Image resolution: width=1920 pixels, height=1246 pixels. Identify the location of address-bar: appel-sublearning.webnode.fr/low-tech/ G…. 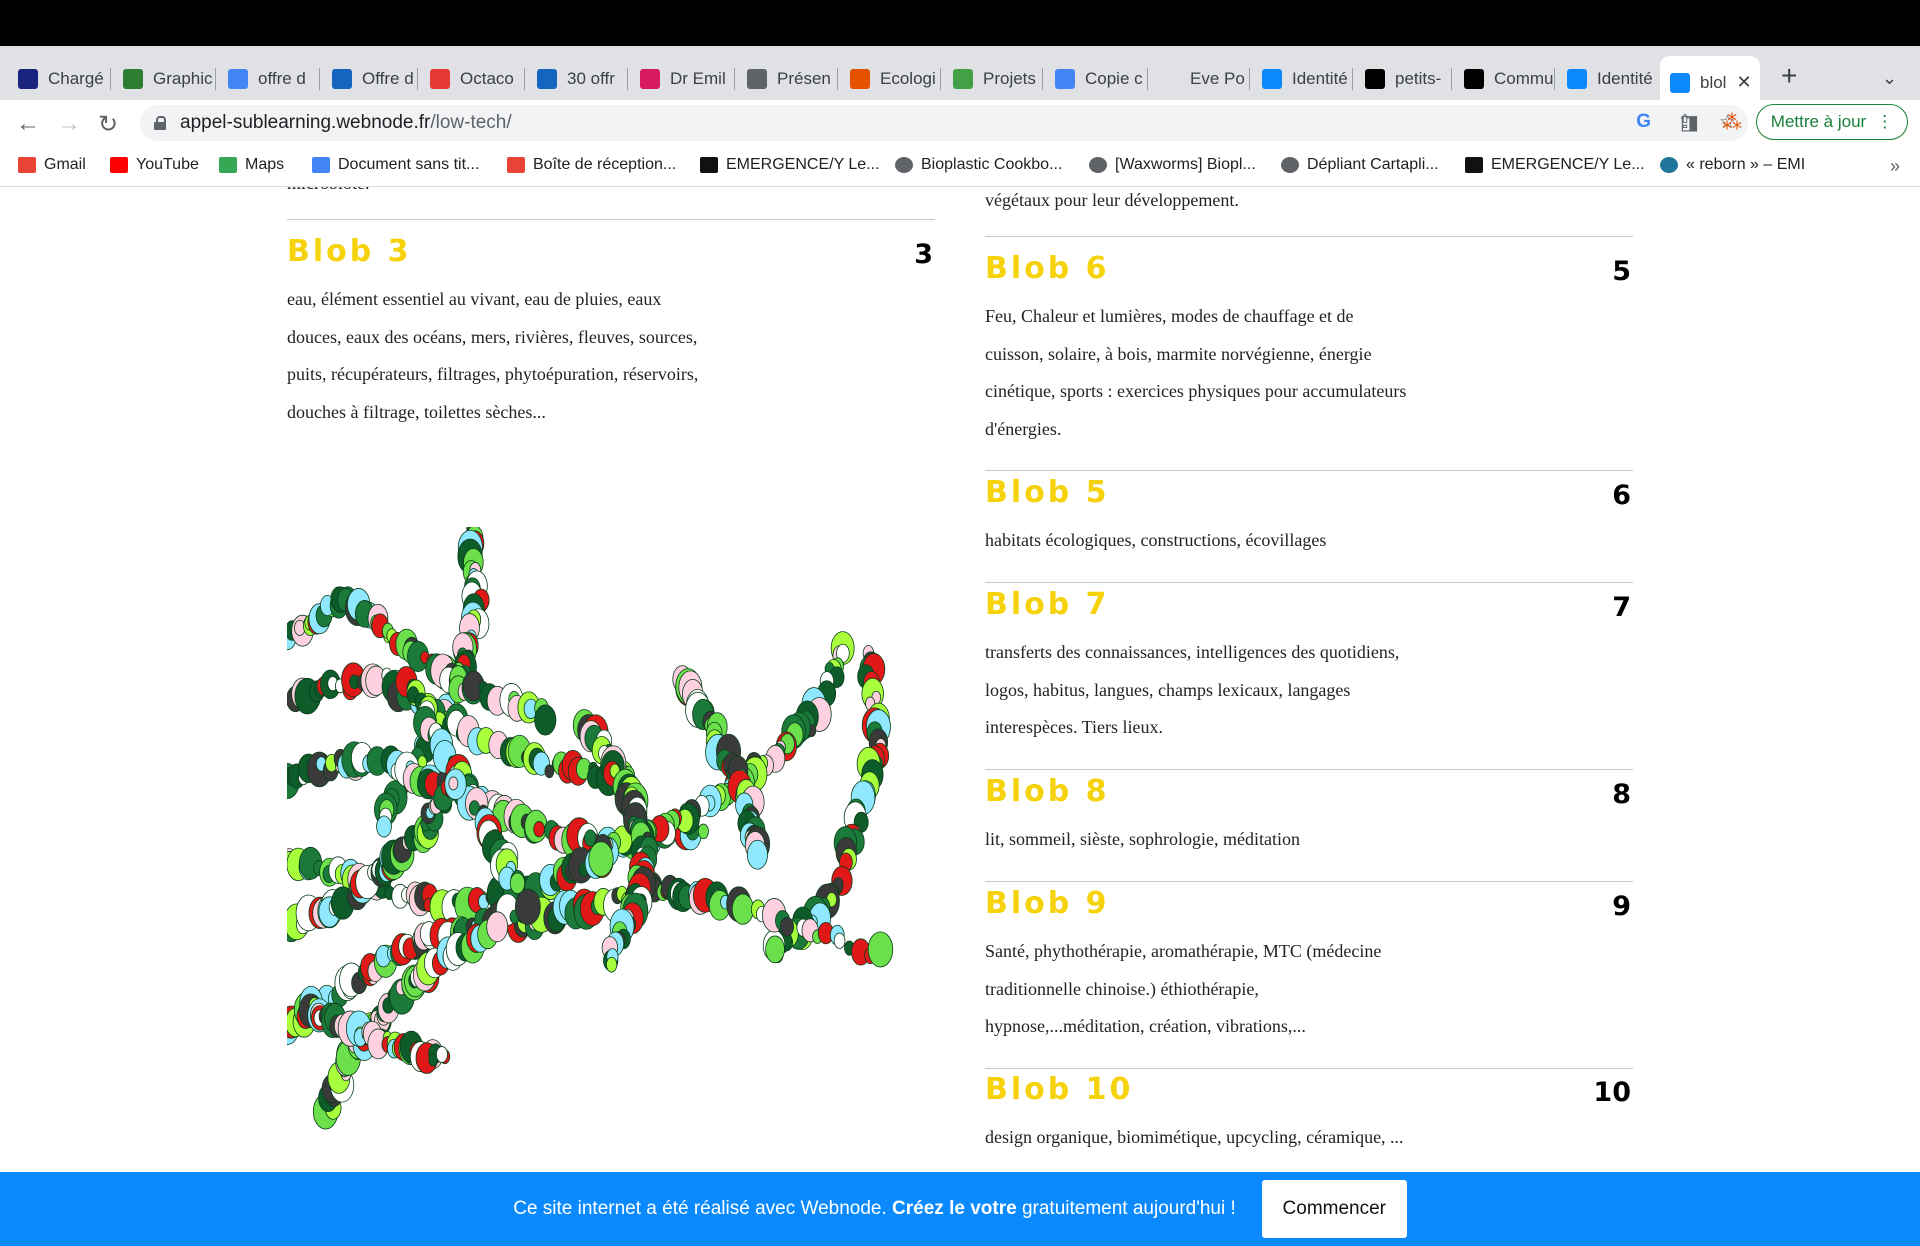
(944, 123).